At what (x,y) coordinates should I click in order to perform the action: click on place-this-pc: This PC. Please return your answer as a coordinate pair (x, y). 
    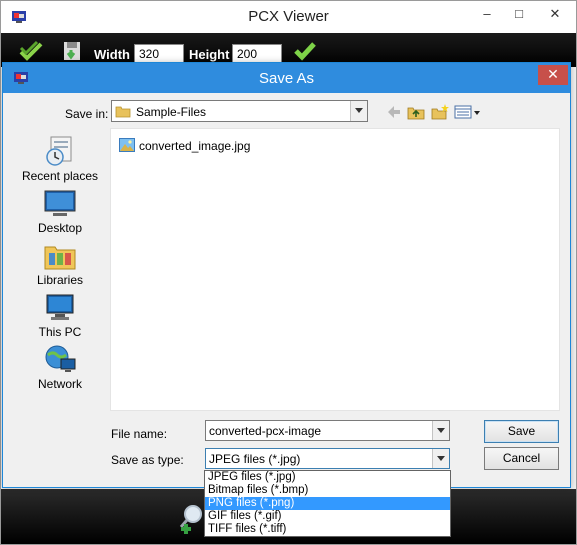
    Looking at the image, I should click on (60, 316).